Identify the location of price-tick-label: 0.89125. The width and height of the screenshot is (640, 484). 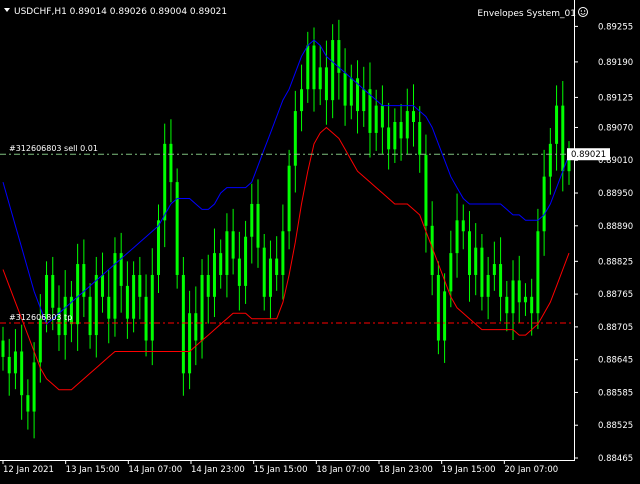
(615, 98).